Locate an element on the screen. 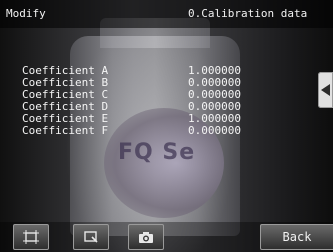 This screenshot has width=333, height=252. coefficient-row: Coefficient E 1.000000 is located at coordinates (142, 118).